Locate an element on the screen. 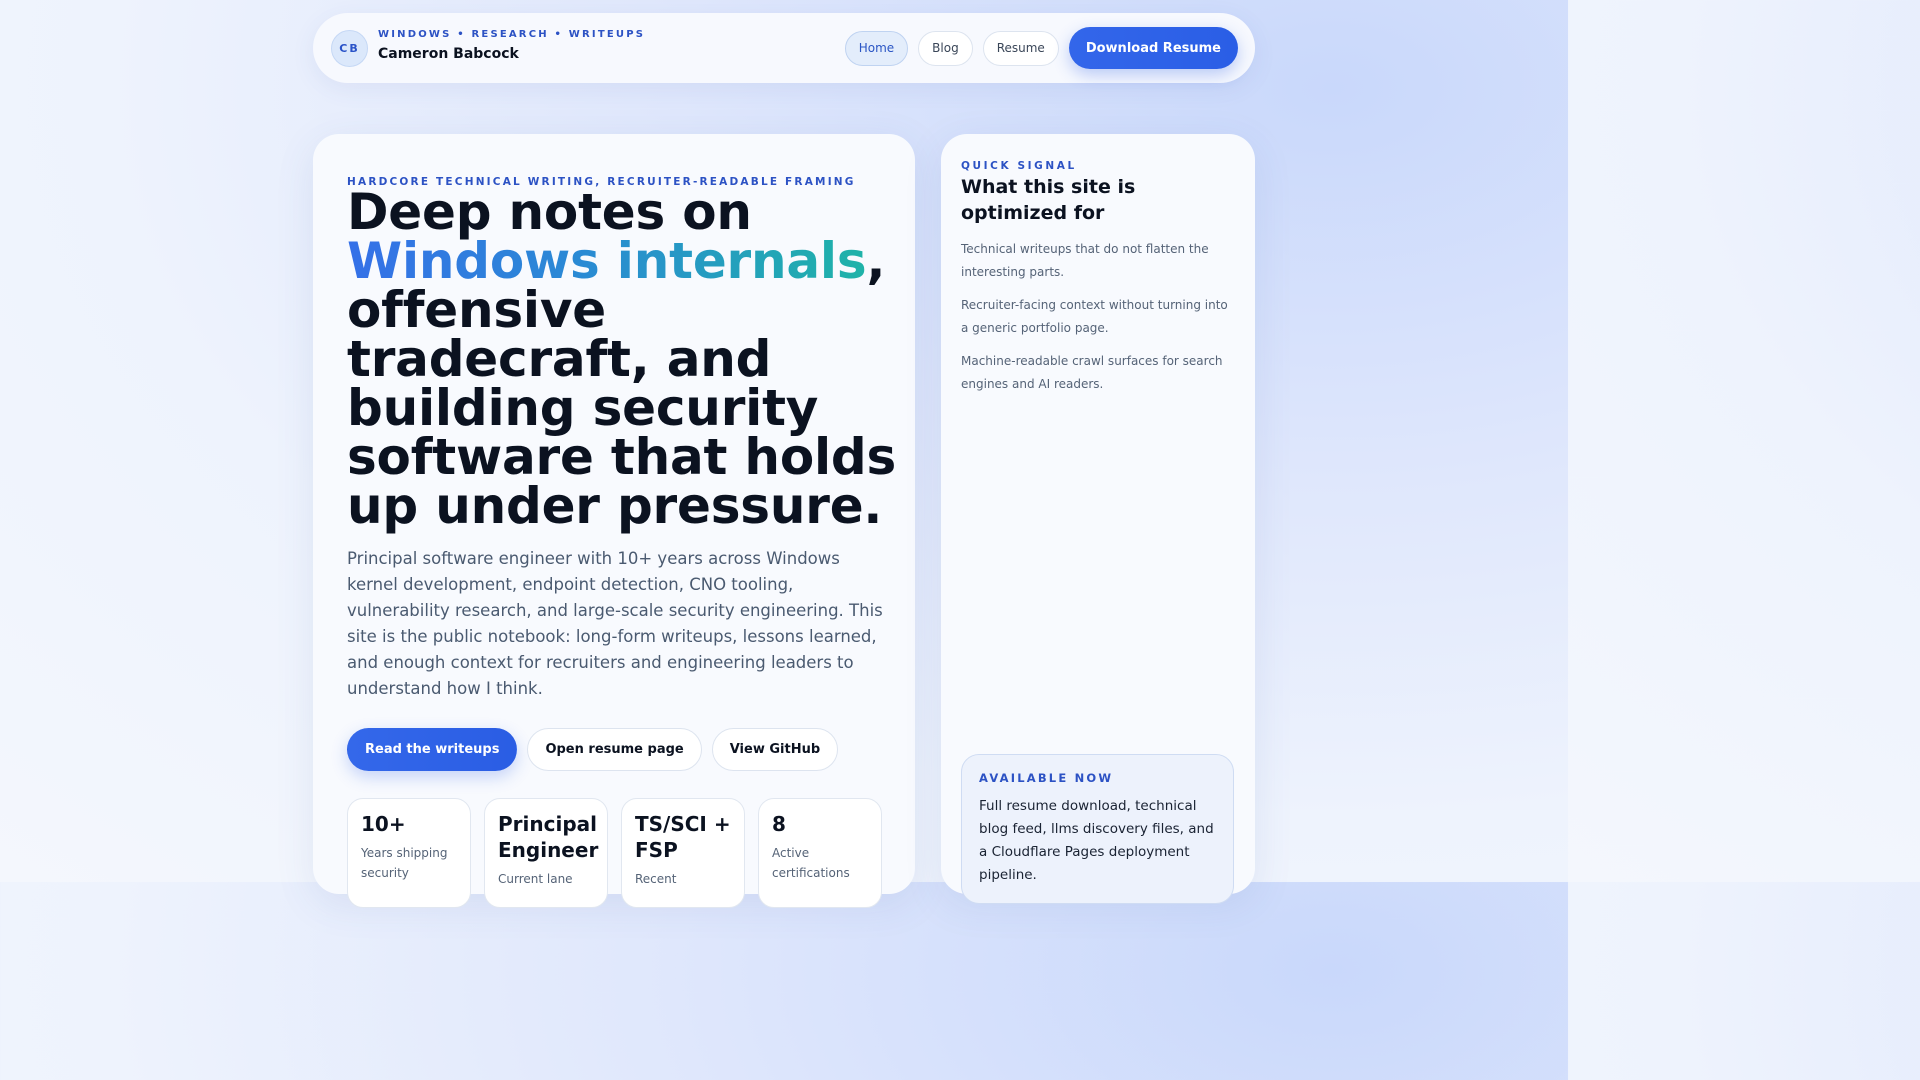 The height and width of the screenshot is (1080, 1920). stat-value: TS/SCI + FSP is located at coordinates (683, 837).